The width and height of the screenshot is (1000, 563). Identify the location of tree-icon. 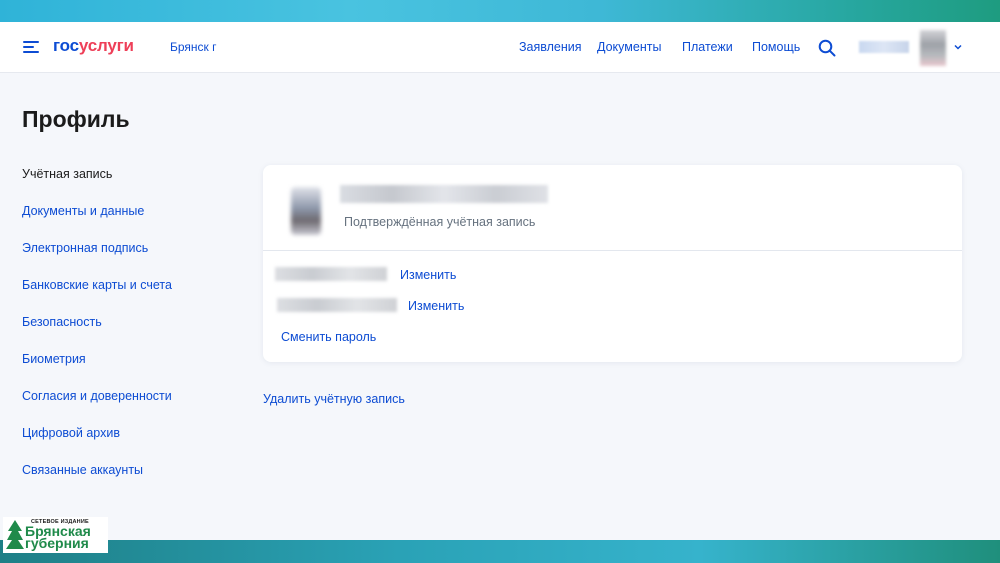
(15, 534).